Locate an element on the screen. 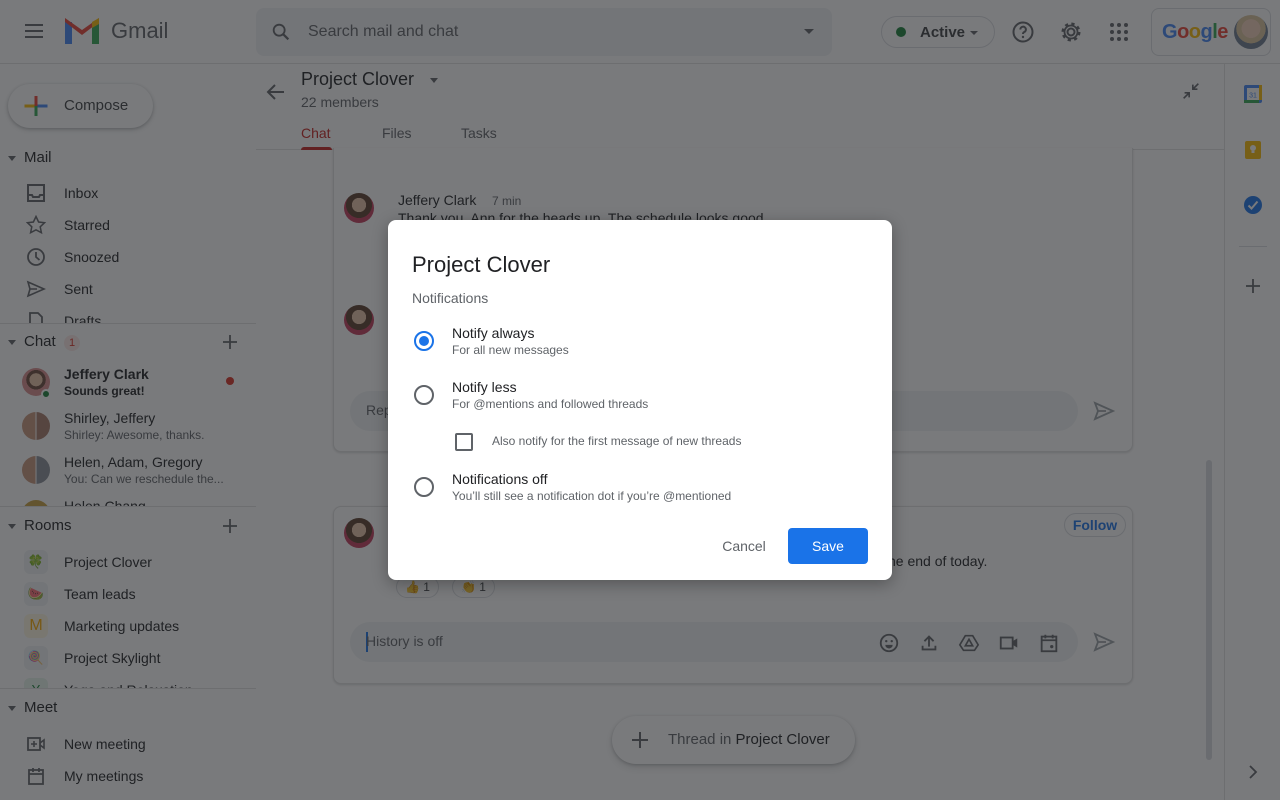 The width and height of the screenshot is (1280, 800). radio-selected-icon is located at coordinates (424, 341).